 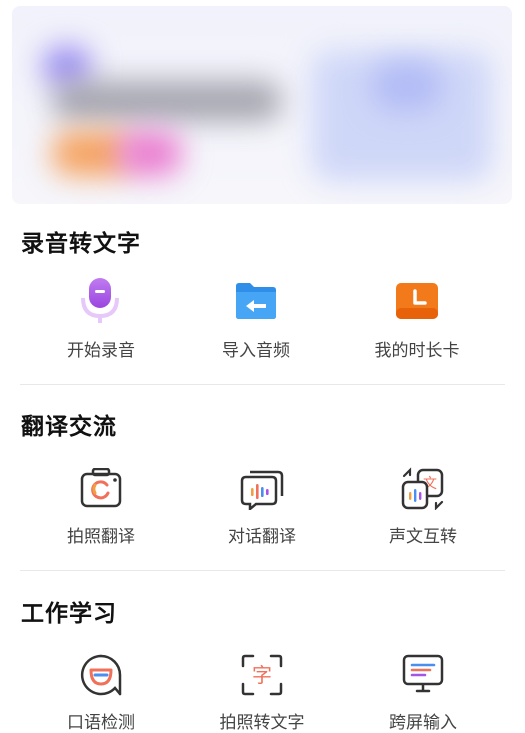 I want to click on tool-label: 开始录音, so click(x=101, y=351).